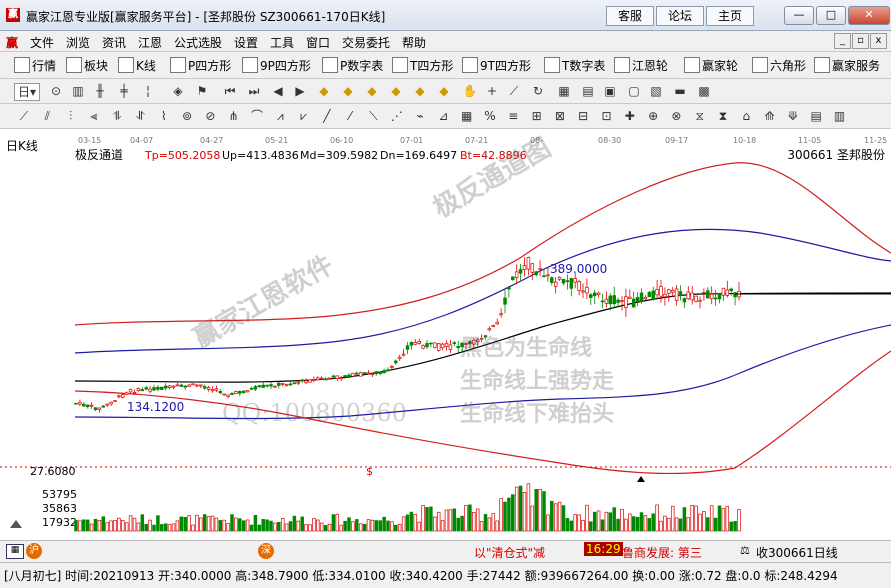 This screenshot has height=588, width=891. I want to click on stack-icon: ▩, so click(704, 91).